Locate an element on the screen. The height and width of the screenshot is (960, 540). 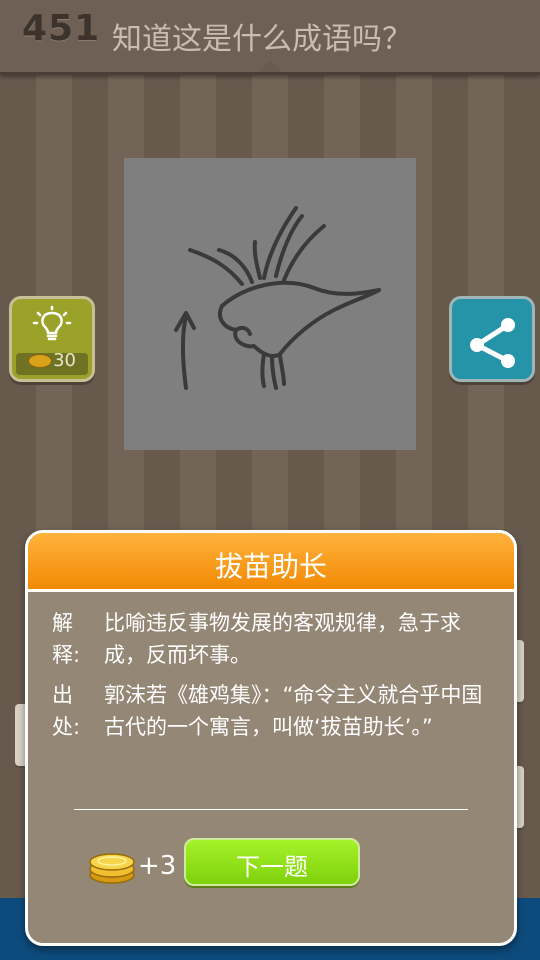
hint-cost-bar: 30 is located at coordinates (52, 362).